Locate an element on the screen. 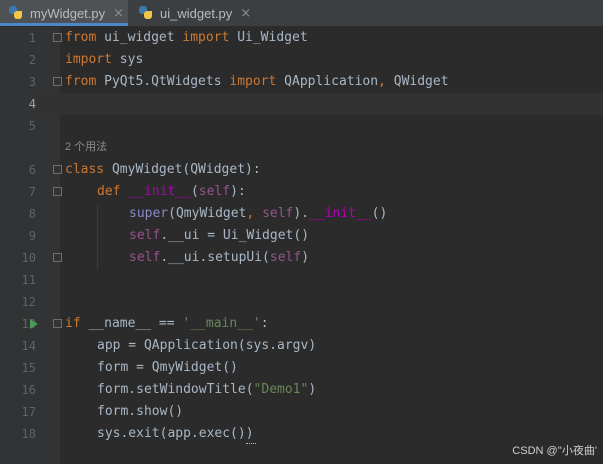 The height and width of the screenshot is (464, 603). line-number: 8 is located at coordinates (32, 214).